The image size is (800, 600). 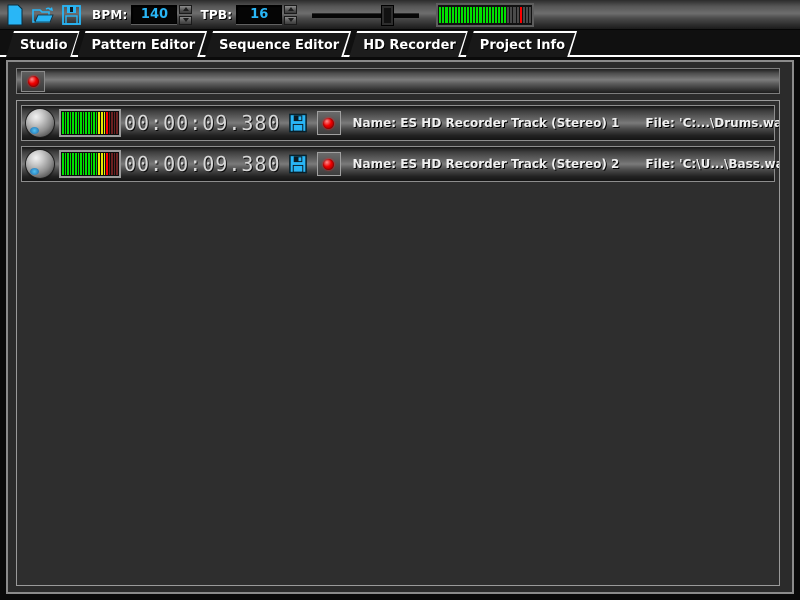 I want to click on track-file-label: File: 'C:\U...\Bass.wav', so click(x=712, y=164).